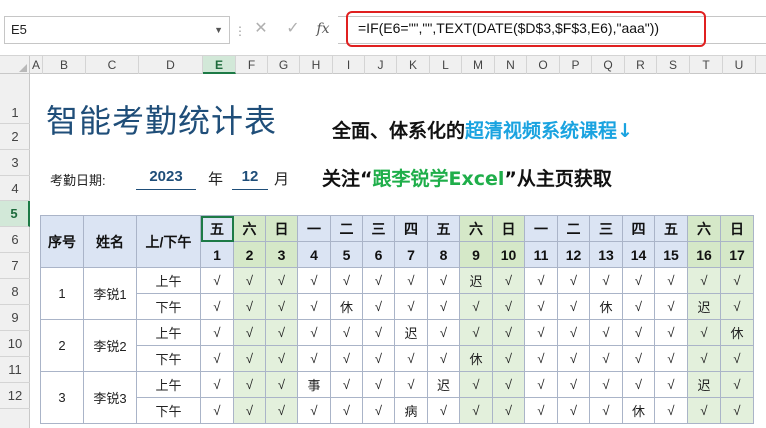 The width and height of the screenshot is (766, 428). Describe the element at coordinates (62, 397) in the screenshot. I see `seq-cell: 3` at that location.